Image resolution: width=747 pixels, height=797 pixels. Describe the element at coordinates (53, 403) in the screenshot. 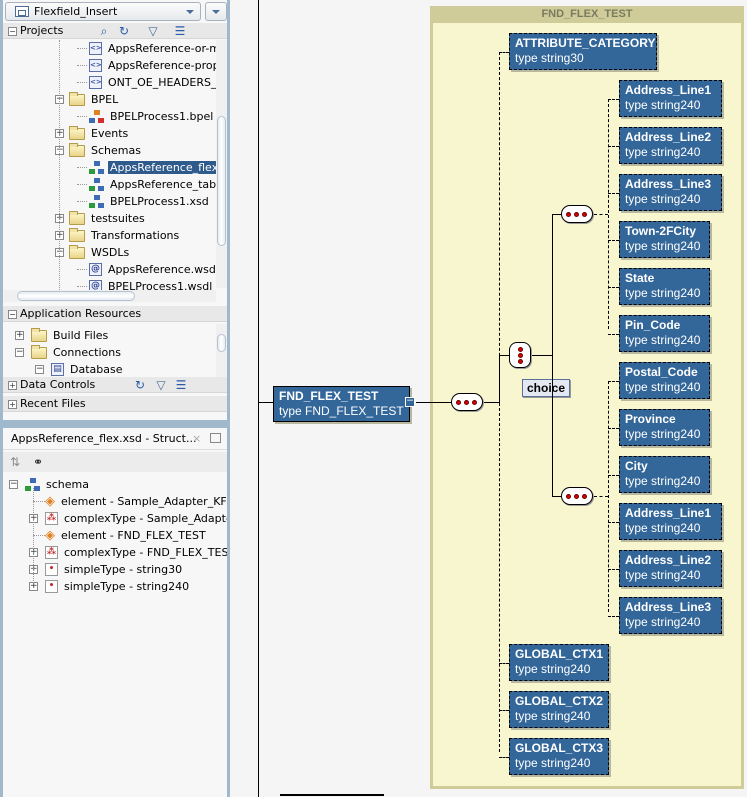

I see `recent-files-label: Recent Files` at that location.